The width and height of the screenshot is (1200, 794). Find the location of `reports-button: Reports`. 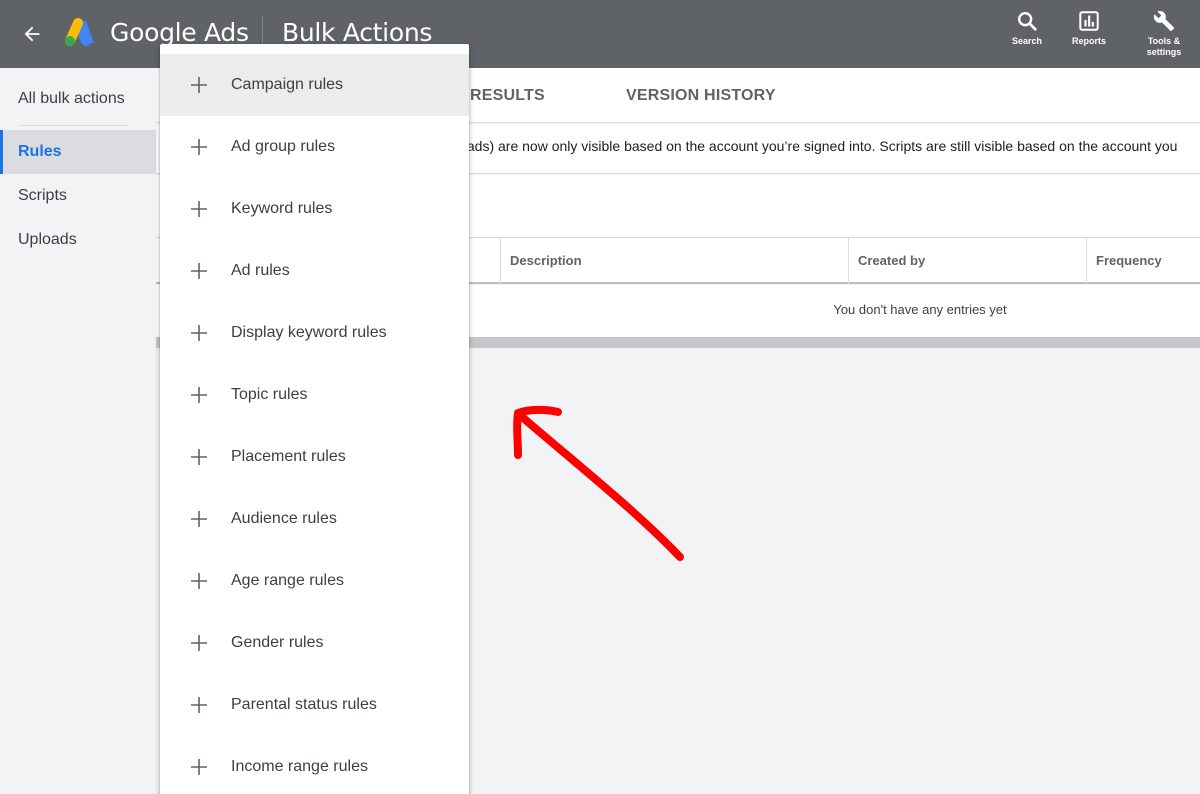

reports-button: Reports is located at coordinates (1089, 28).